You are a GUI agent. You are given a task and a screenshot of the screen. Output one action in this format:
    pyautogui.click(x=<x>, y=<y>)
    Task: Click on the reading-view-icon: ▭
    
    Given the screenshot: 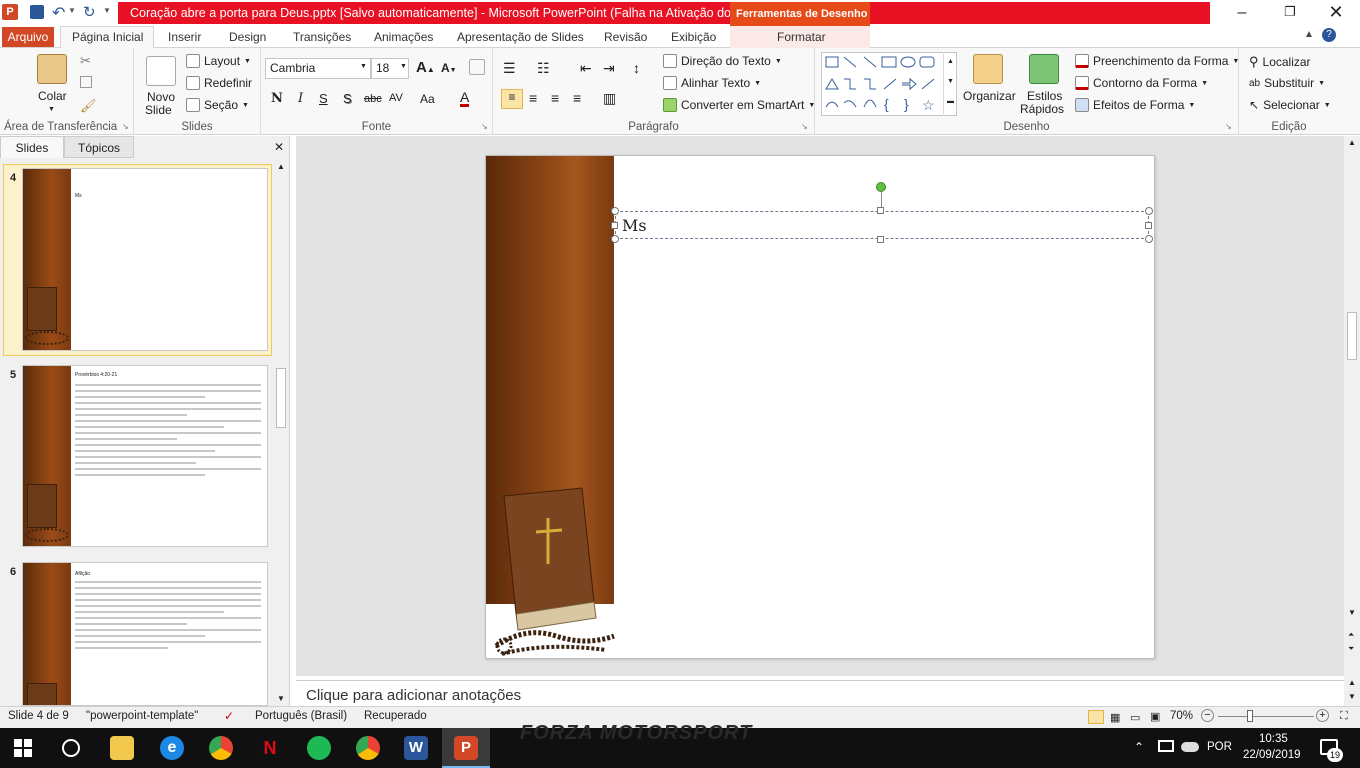 What is the action you would take?
    pyautogui.click(x=1135, y=717)
    